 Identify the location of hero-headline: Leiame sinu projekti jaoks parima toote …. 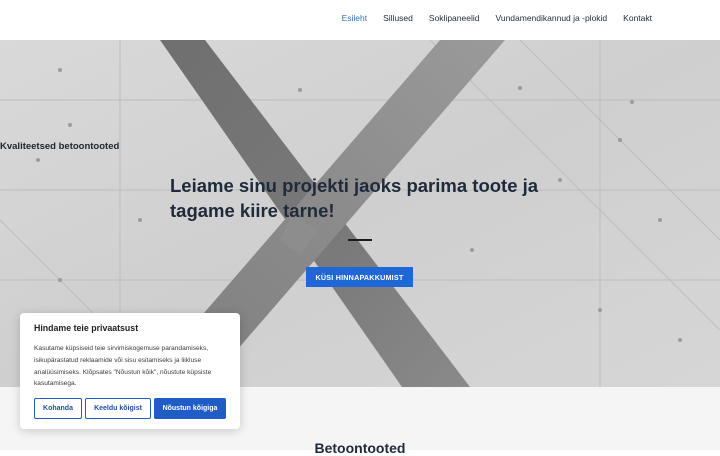
(354, 198).